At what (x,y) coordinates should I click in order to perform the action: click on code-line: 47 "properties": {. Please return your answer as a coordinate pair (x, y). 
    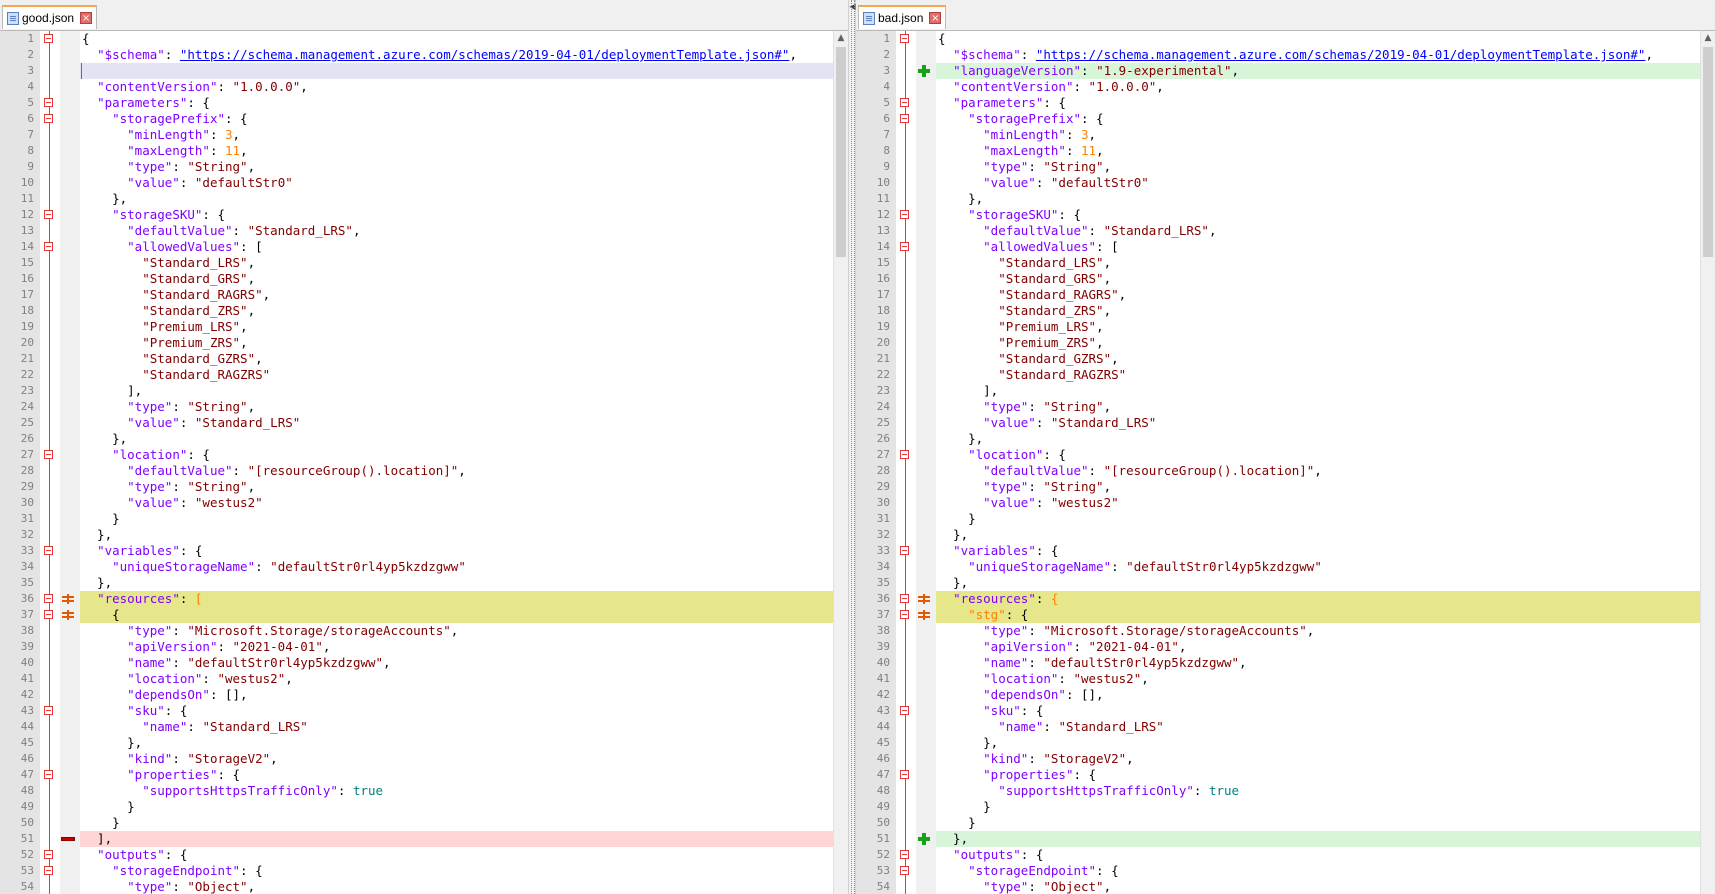
    Looking at the image, I should click on (1285, 775).